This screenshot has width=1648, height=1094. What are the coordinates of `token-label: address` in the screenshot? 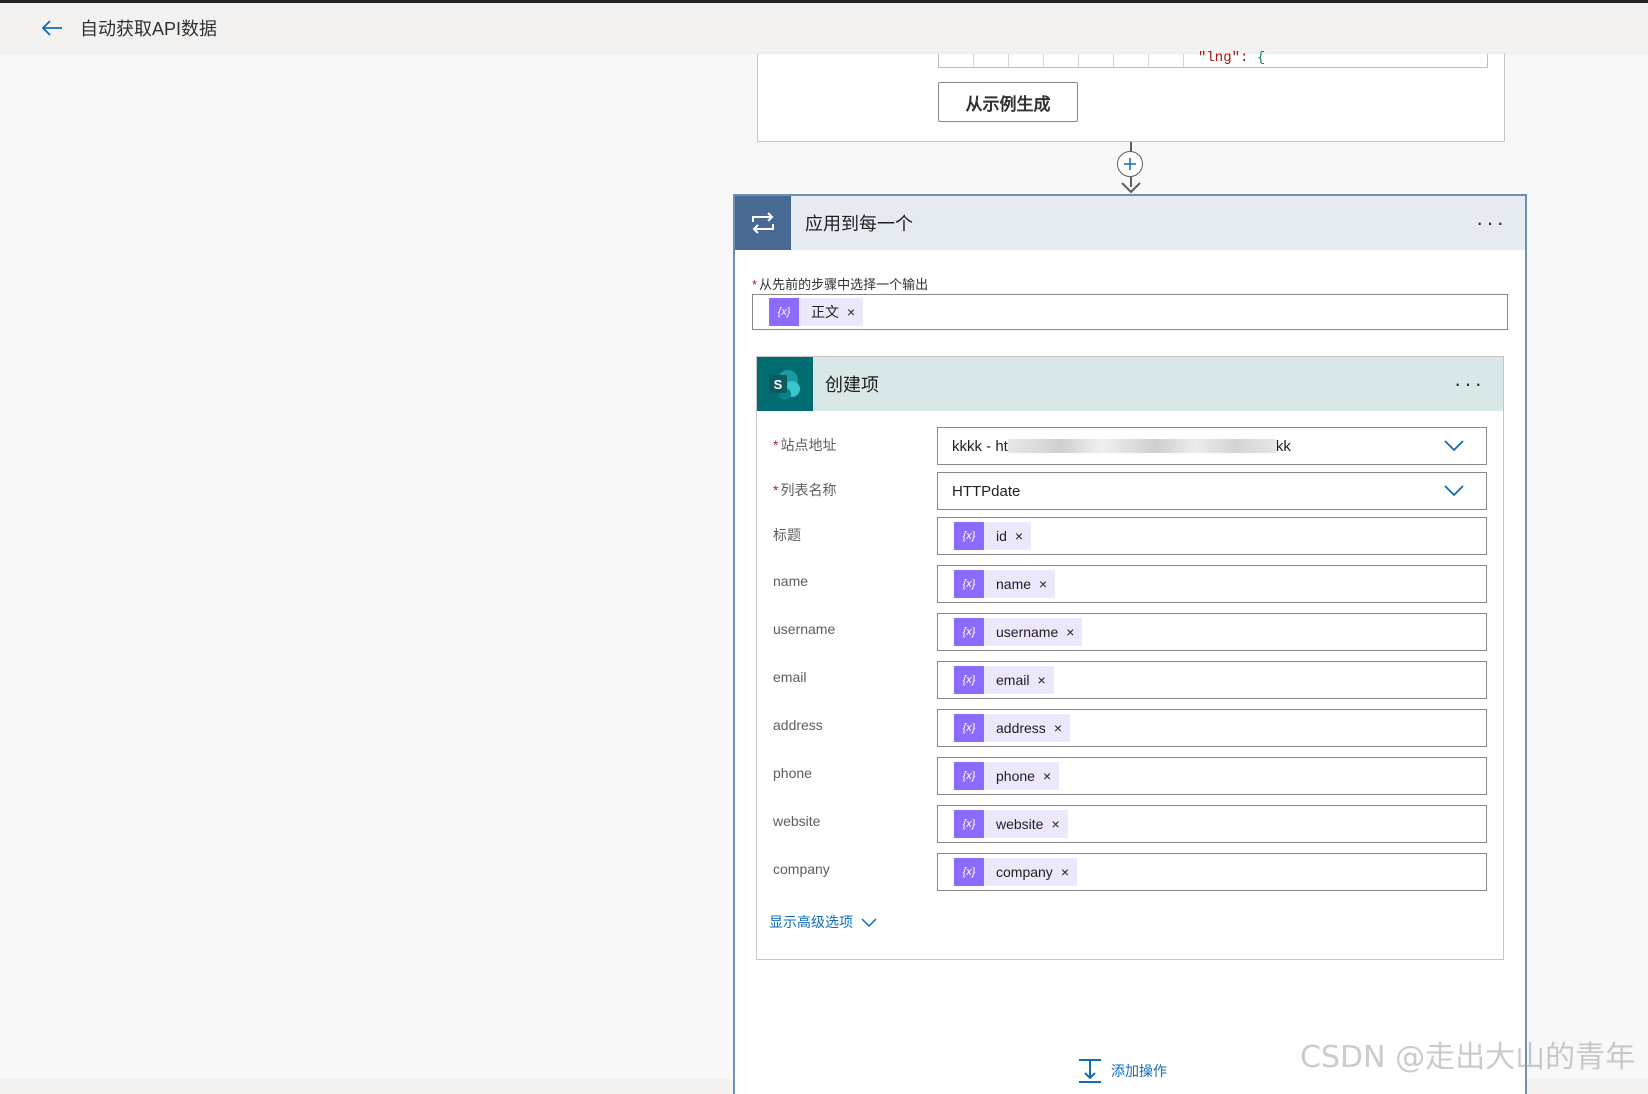 It's located at (1021, 728).